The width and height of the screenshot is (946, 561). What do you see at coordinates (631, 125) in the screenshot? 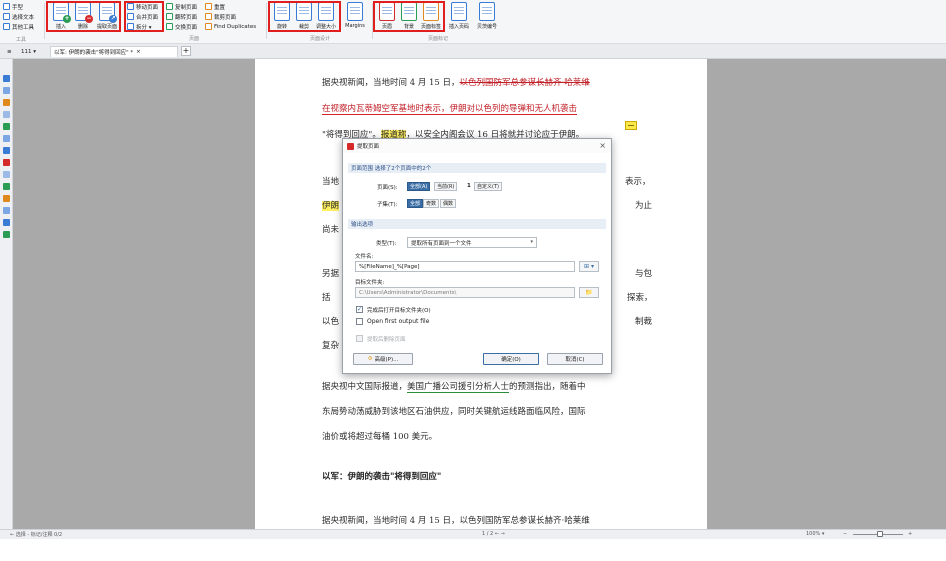
I see `sticky-note-icon` at bounding box center [631, 125].